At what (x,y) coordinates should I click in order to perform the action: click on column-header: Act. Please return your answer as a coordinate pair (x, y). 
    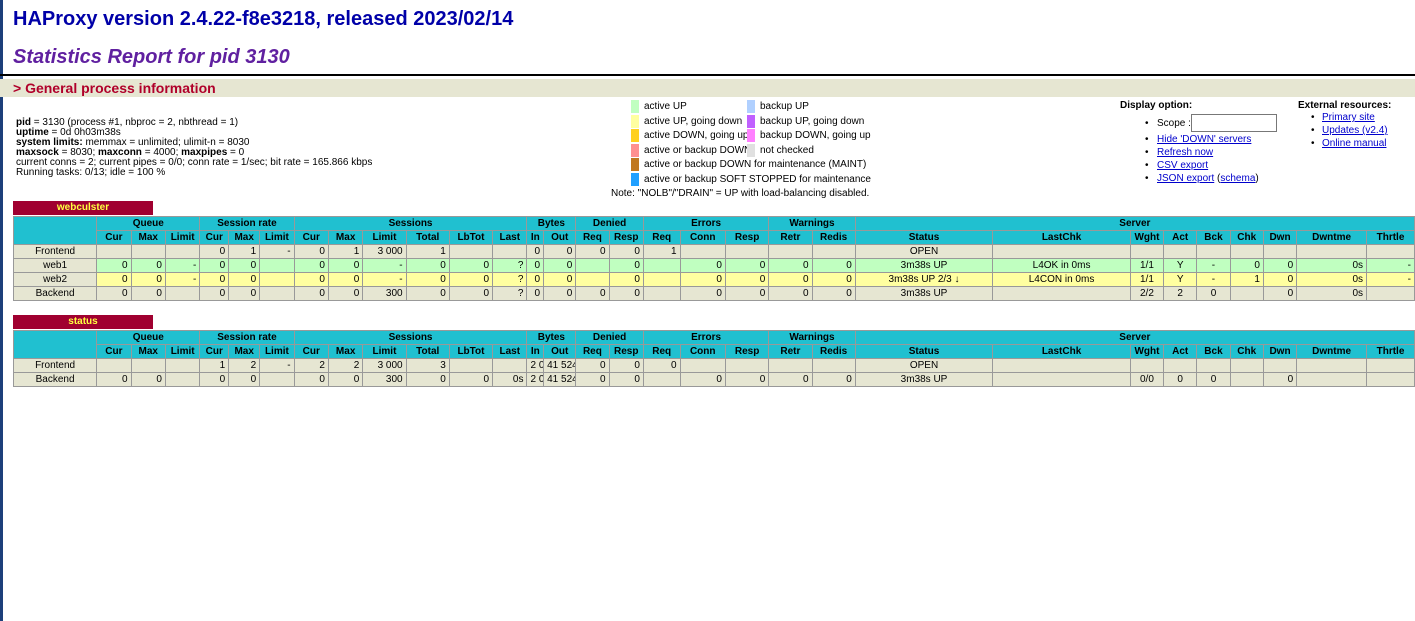
    Looking at the image, I should click on (1180, 237).